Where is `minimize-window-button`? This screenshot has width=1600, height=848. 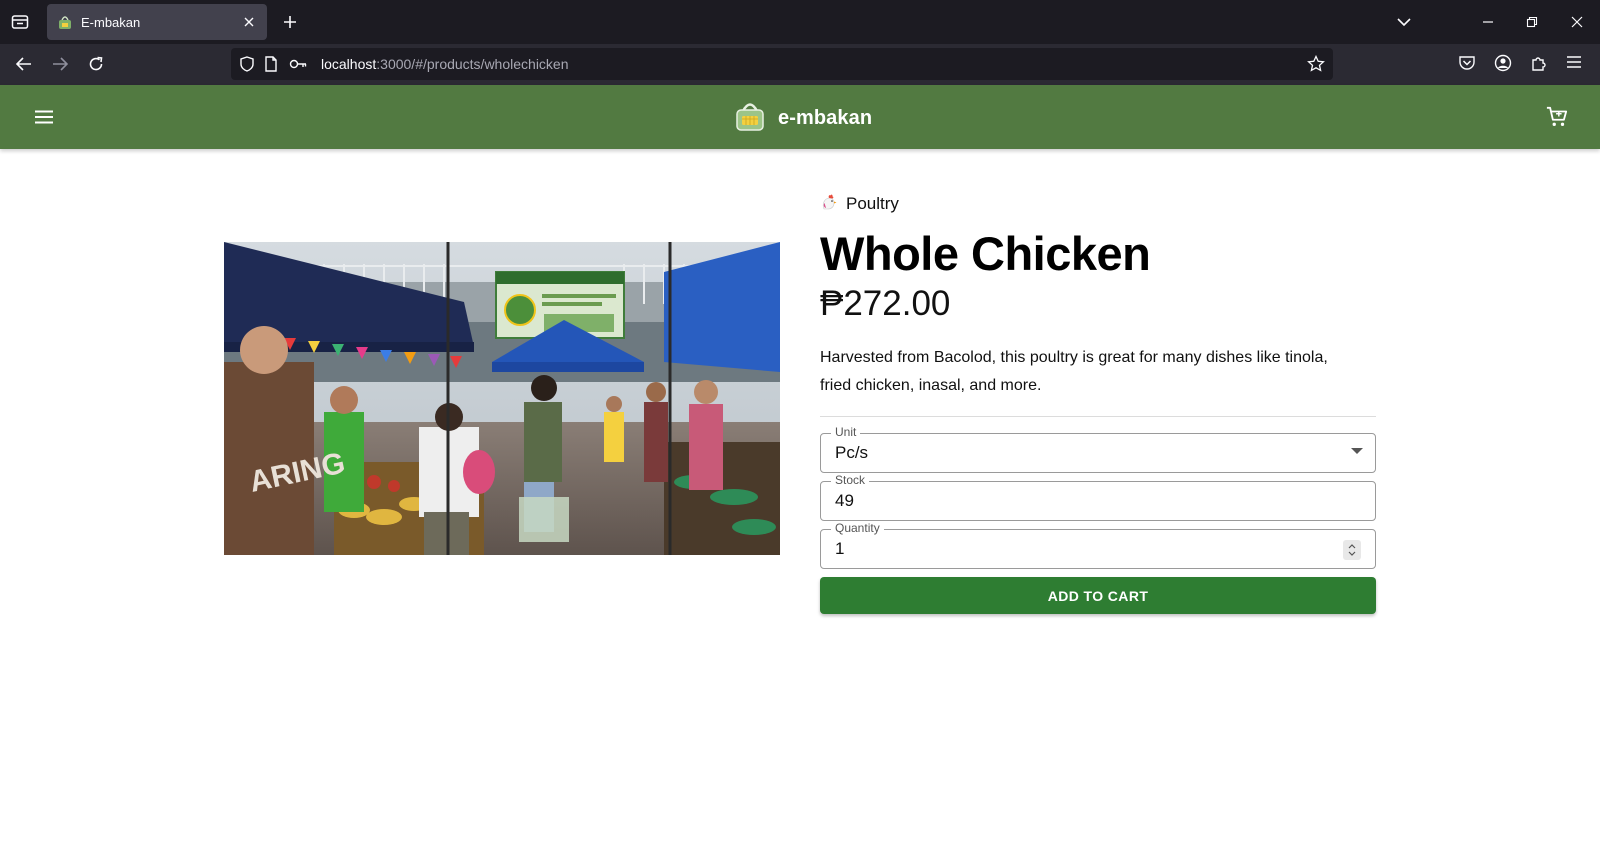
minimize-window-button is located at coordinates (1488, 22).